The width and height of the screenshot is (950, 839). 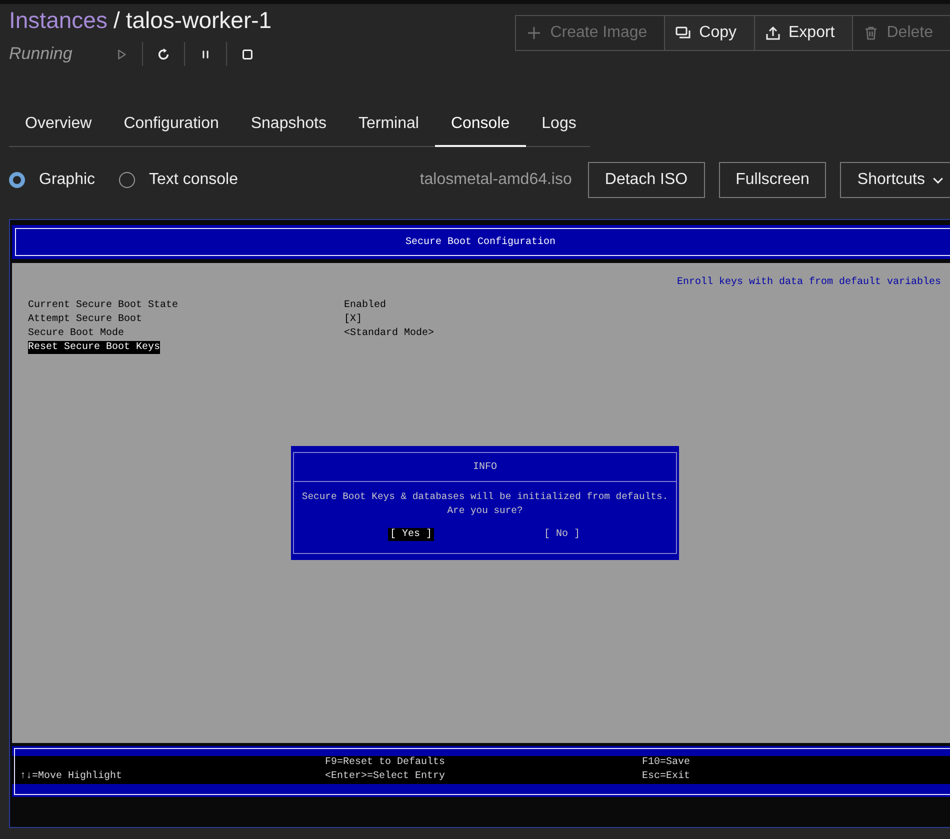 I want to click on dialog-message: Secure Boot Keys & databases will be initialized from defaults., so click(x=485, y=497).